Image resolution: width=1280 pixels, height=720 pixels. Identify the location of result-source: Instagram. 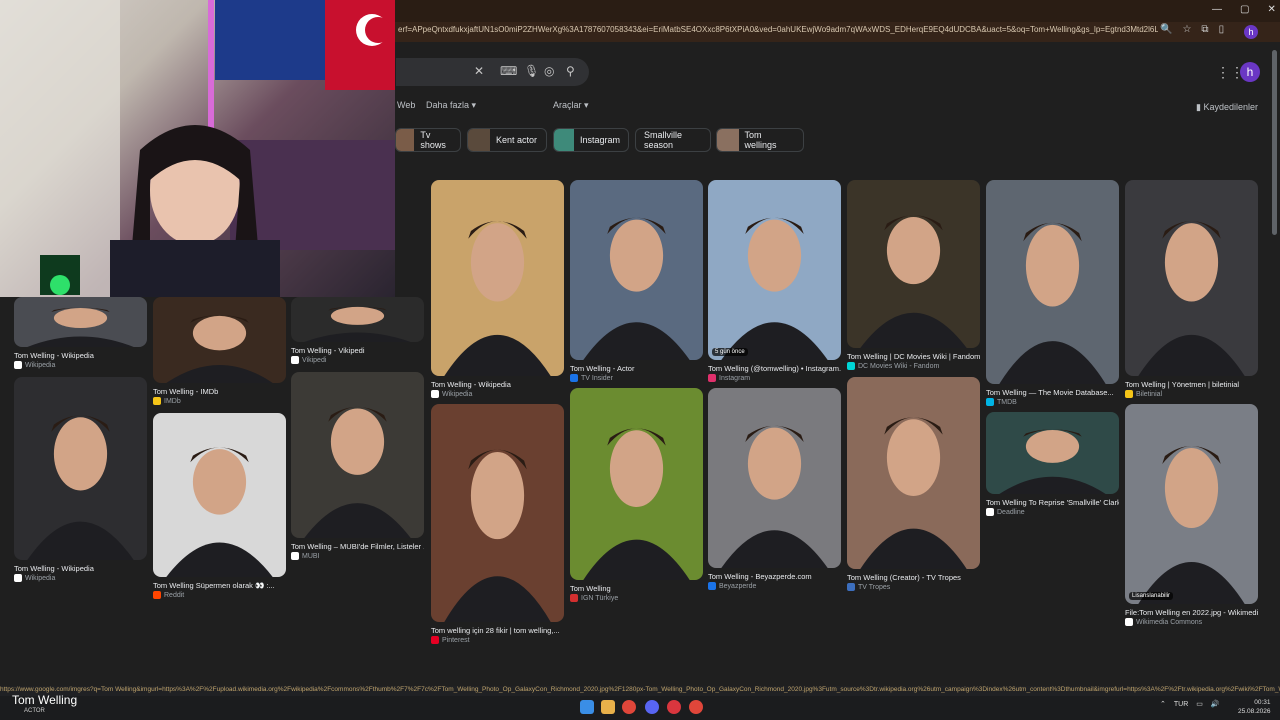
(729, 378).